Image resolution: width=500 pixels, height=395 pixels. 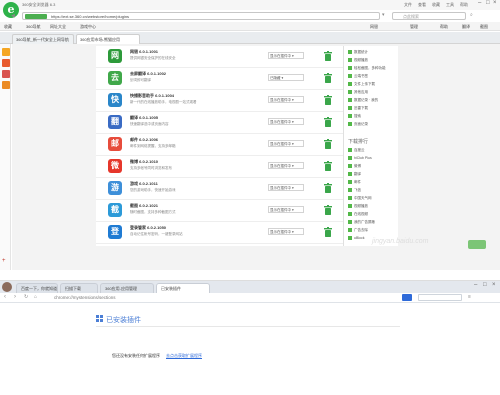 I want to click on menu-help: 帮助, so click(x=464, y=5).